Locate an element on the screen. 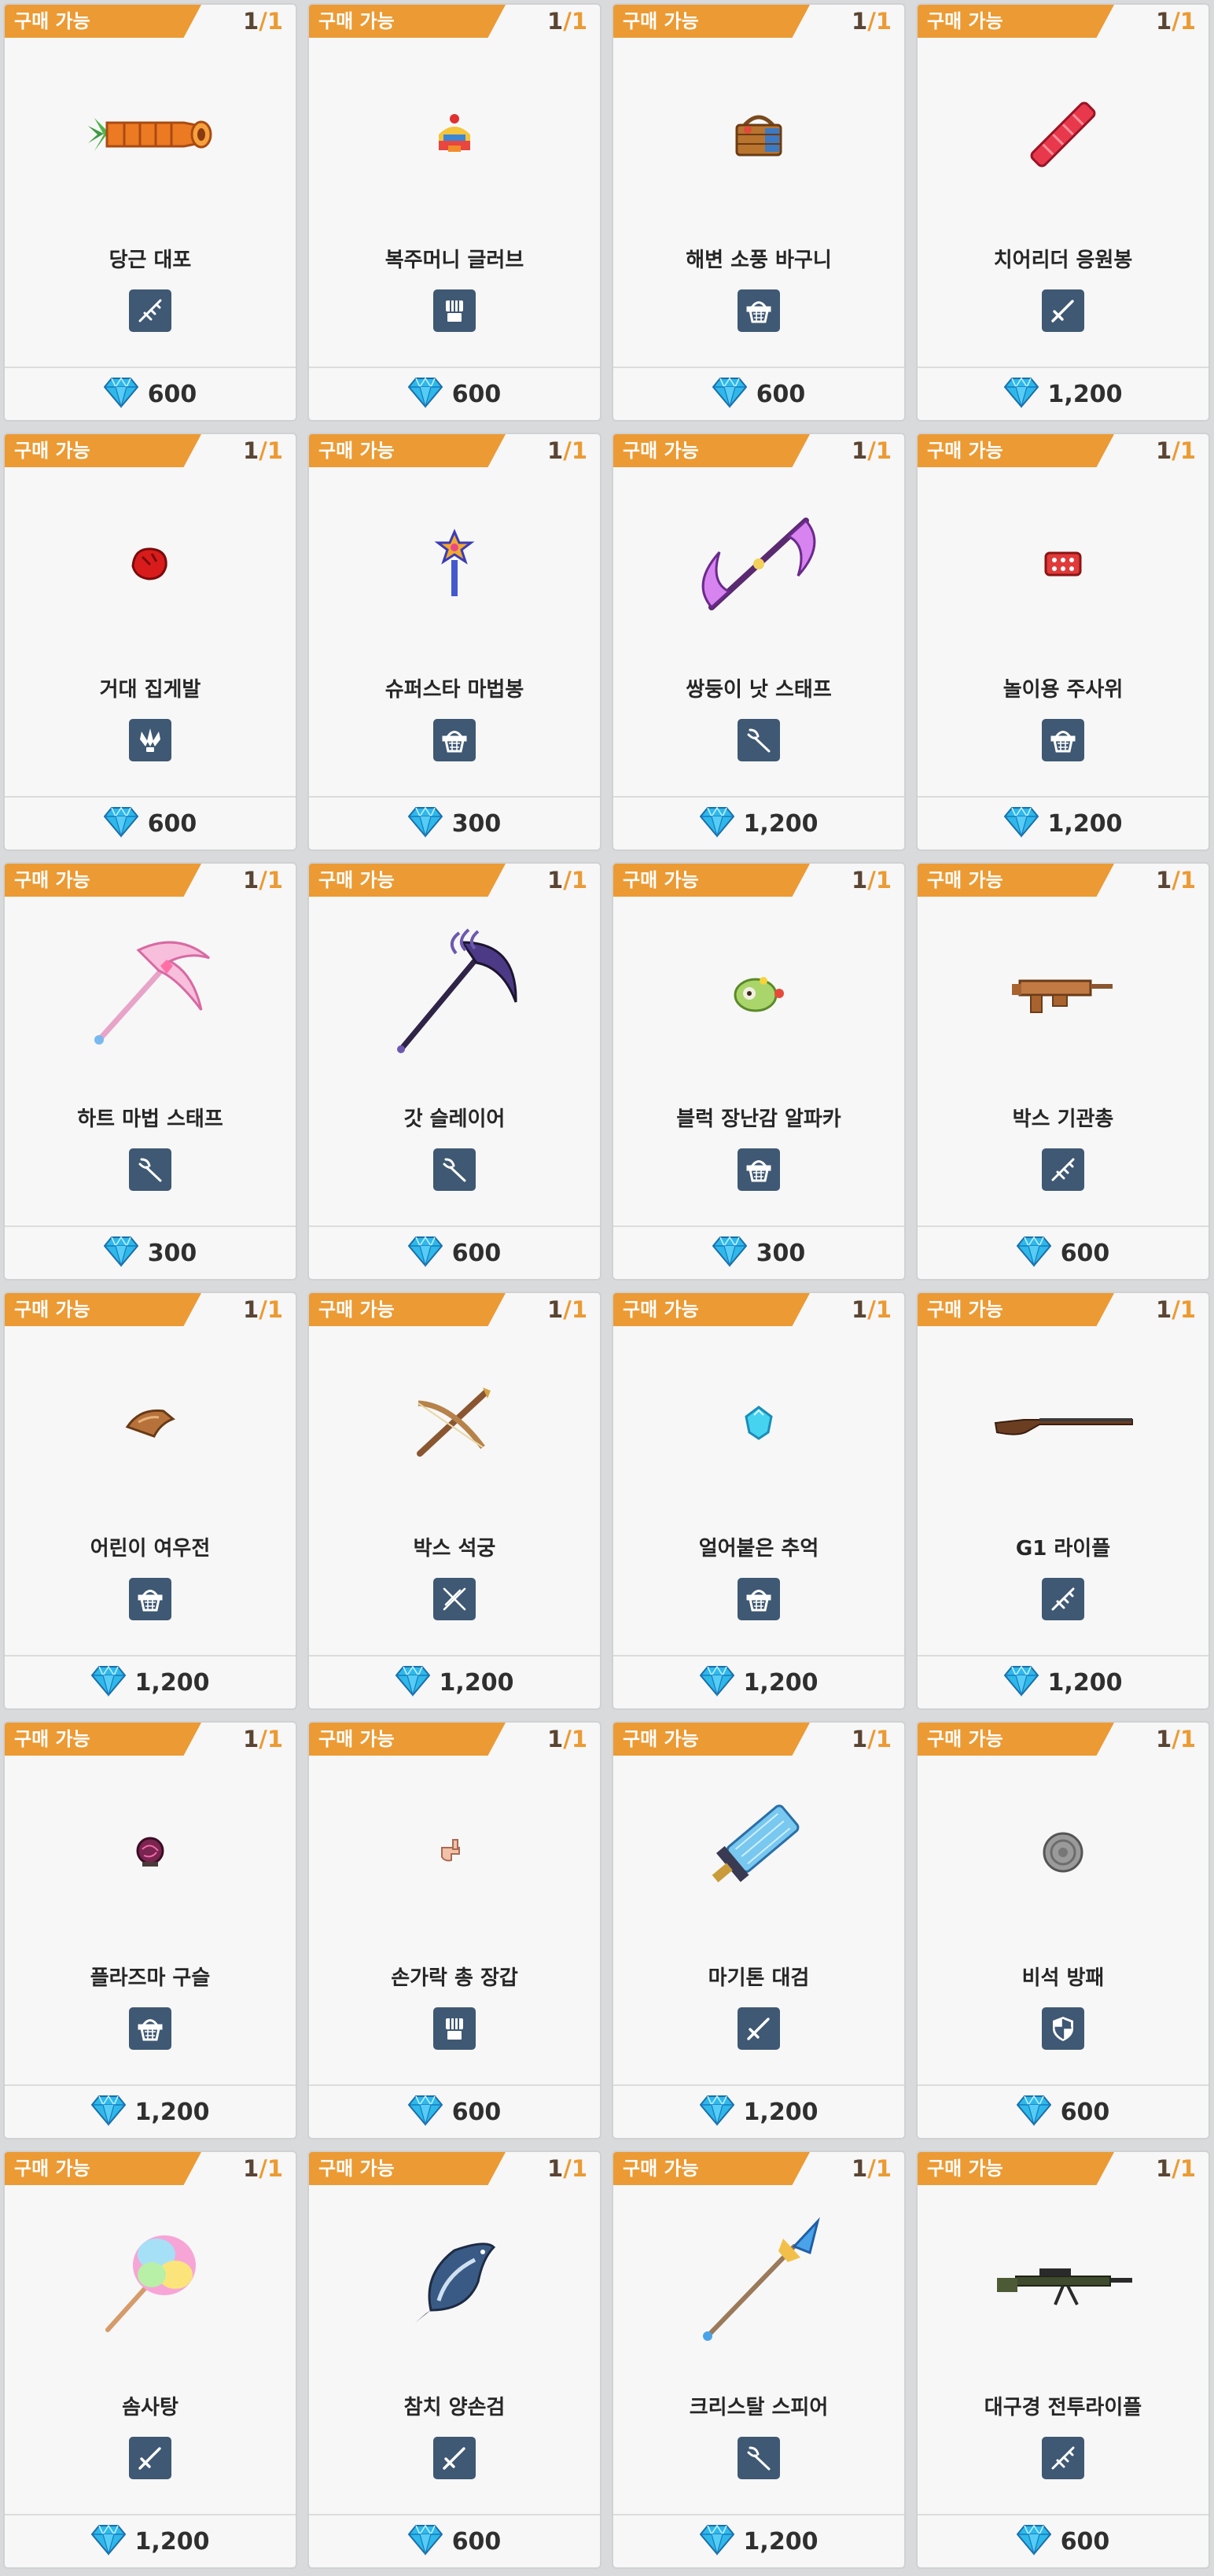 The height and width of the screenshot is (2576, 1214). shop-item-card: 구매 가능 1/1 크리스탈 스피어 1,200 is located at coordinates (759, 2359).